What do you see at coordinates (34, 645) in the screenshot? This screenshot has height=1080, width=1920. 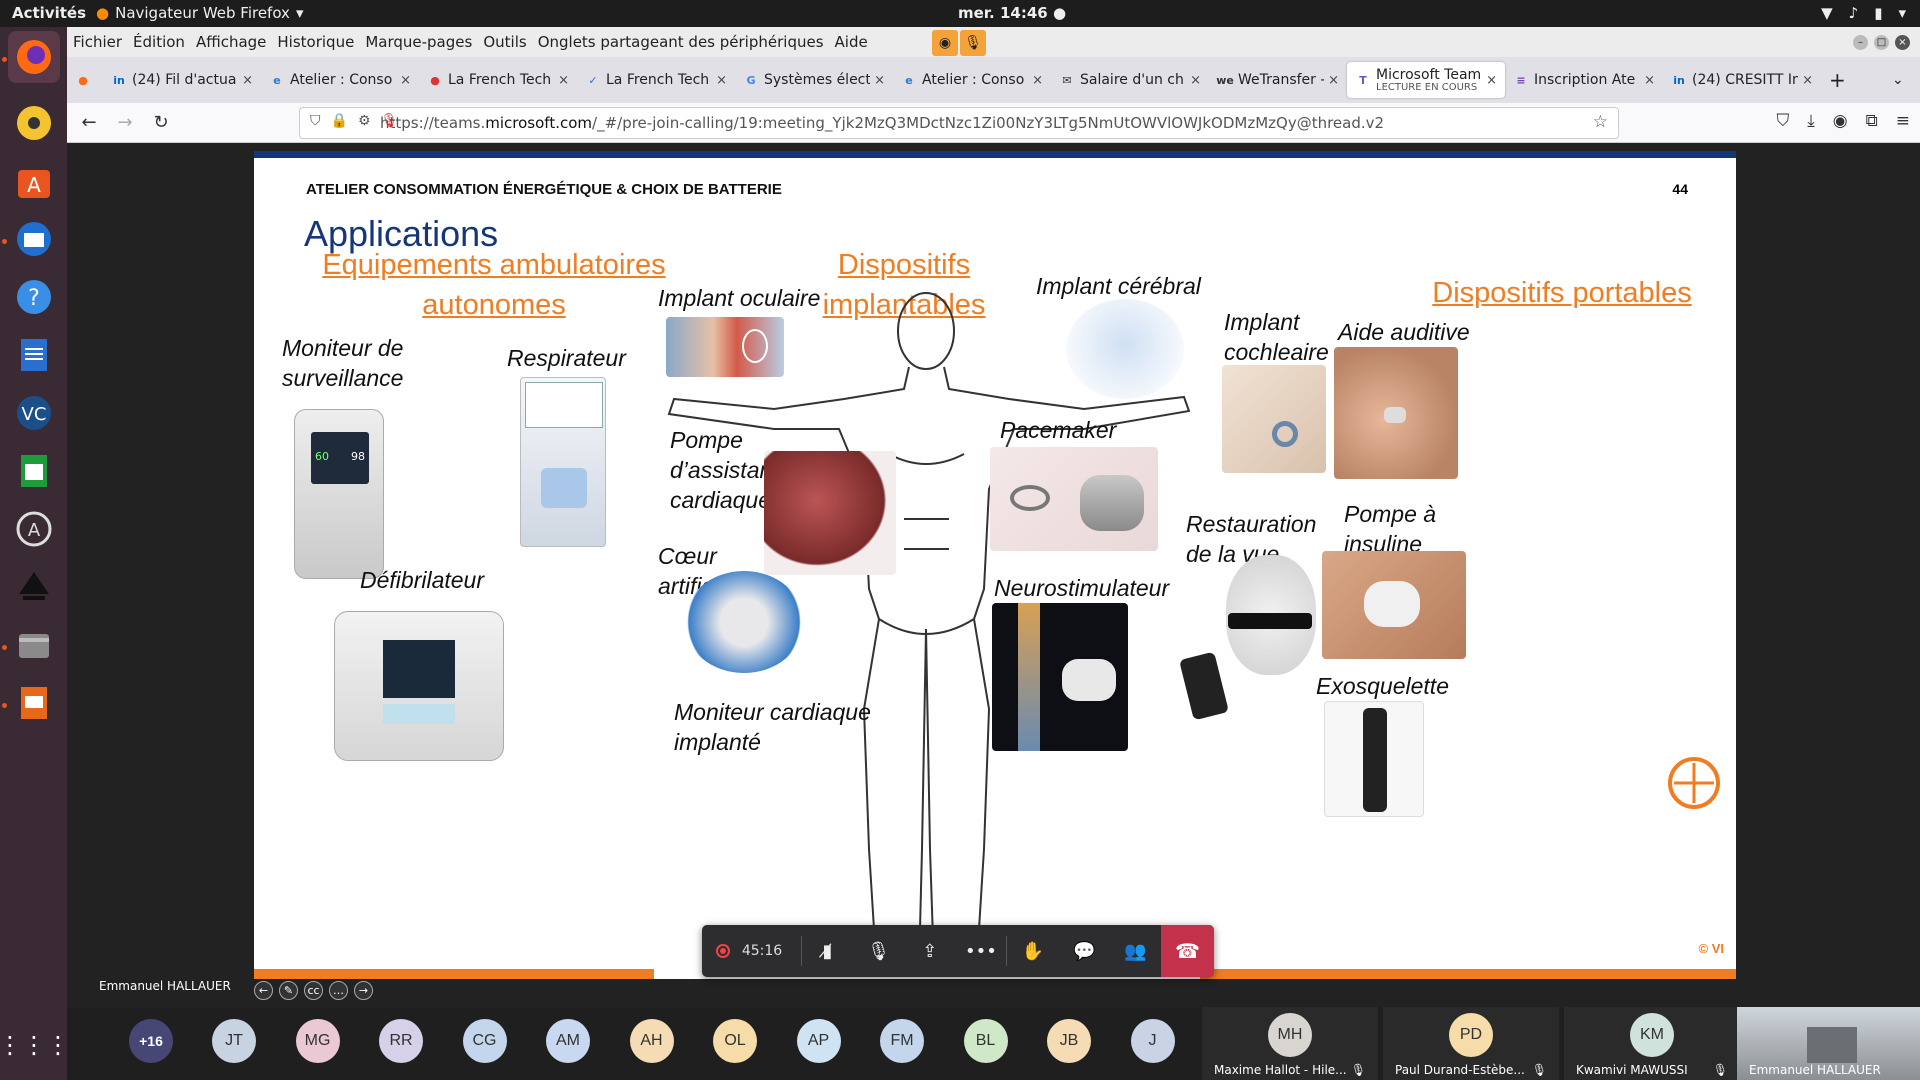 I see `files-icon` at bounding box center [34, 645].